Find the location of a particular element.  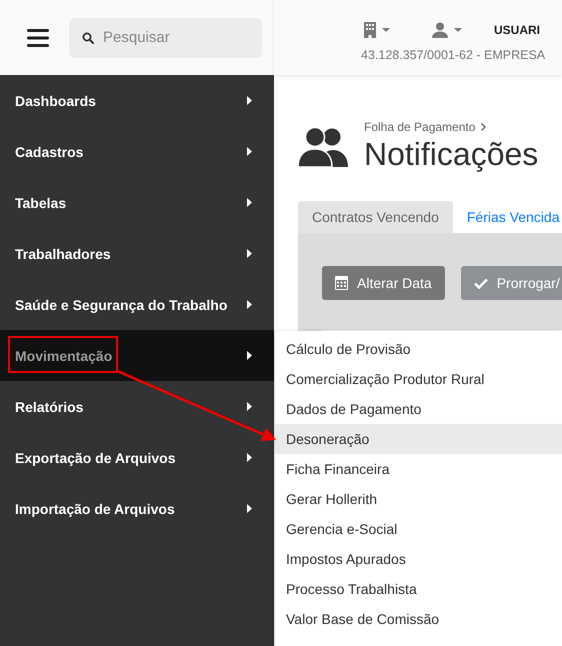

sidebar-item: Trabalhadores is located at coordinates (137, 253).